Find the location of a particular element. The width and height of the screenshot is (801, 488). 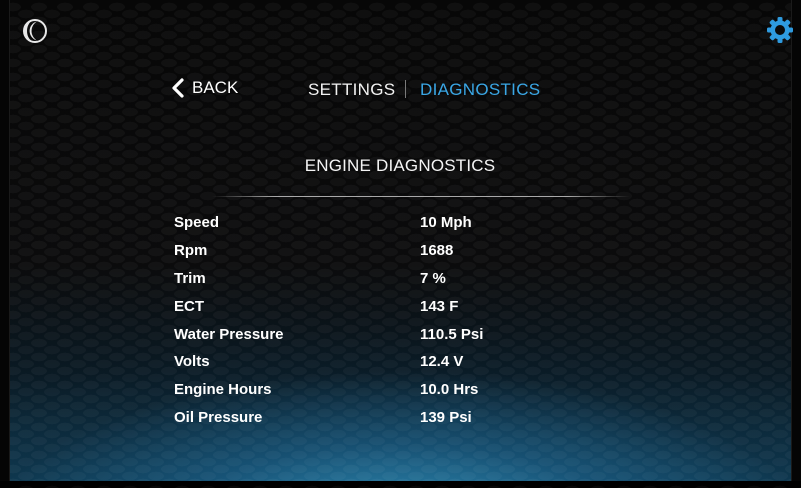

diagnostic-row-trim: Trim 7 % is located at coordinates (384, 279).